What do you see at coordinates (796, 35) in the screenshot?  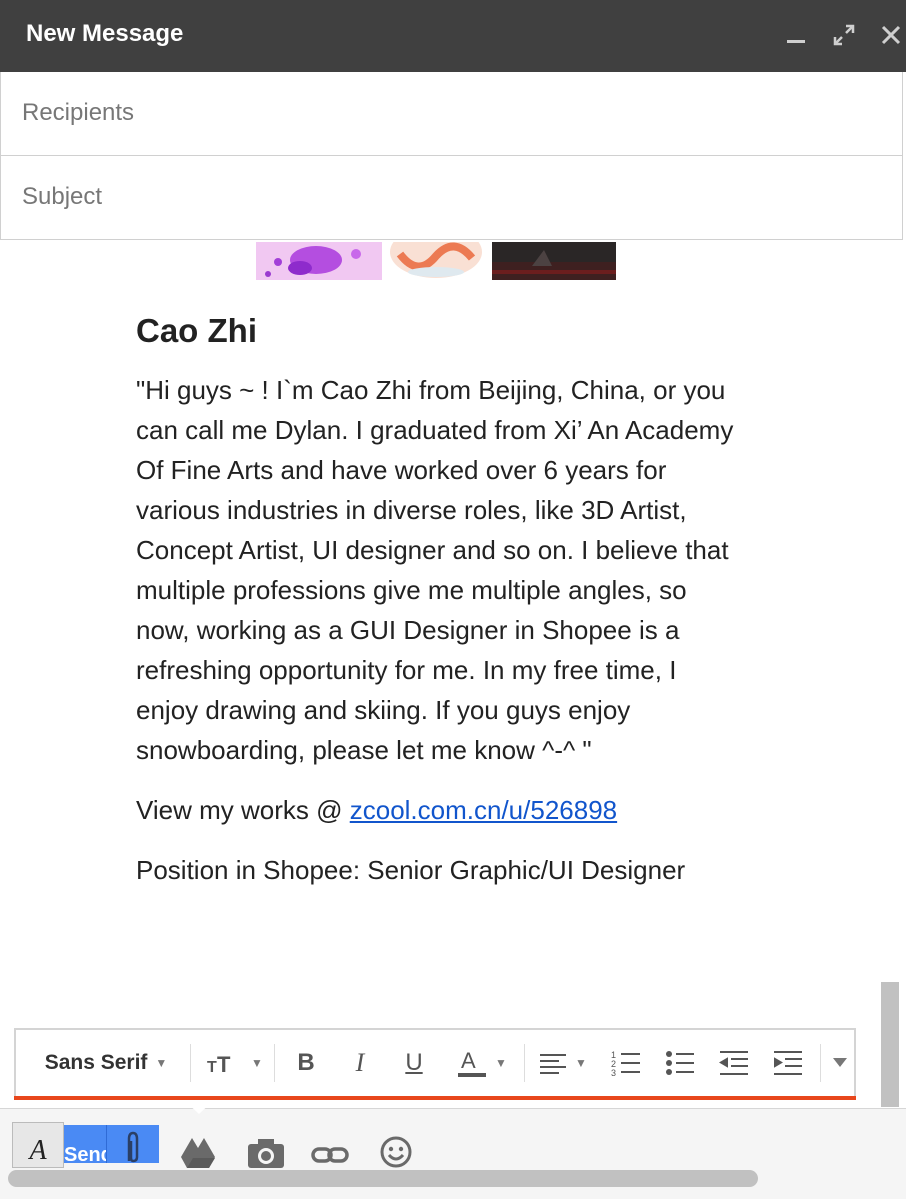 I see `minimize-icon` at bounding box center [796, 35].